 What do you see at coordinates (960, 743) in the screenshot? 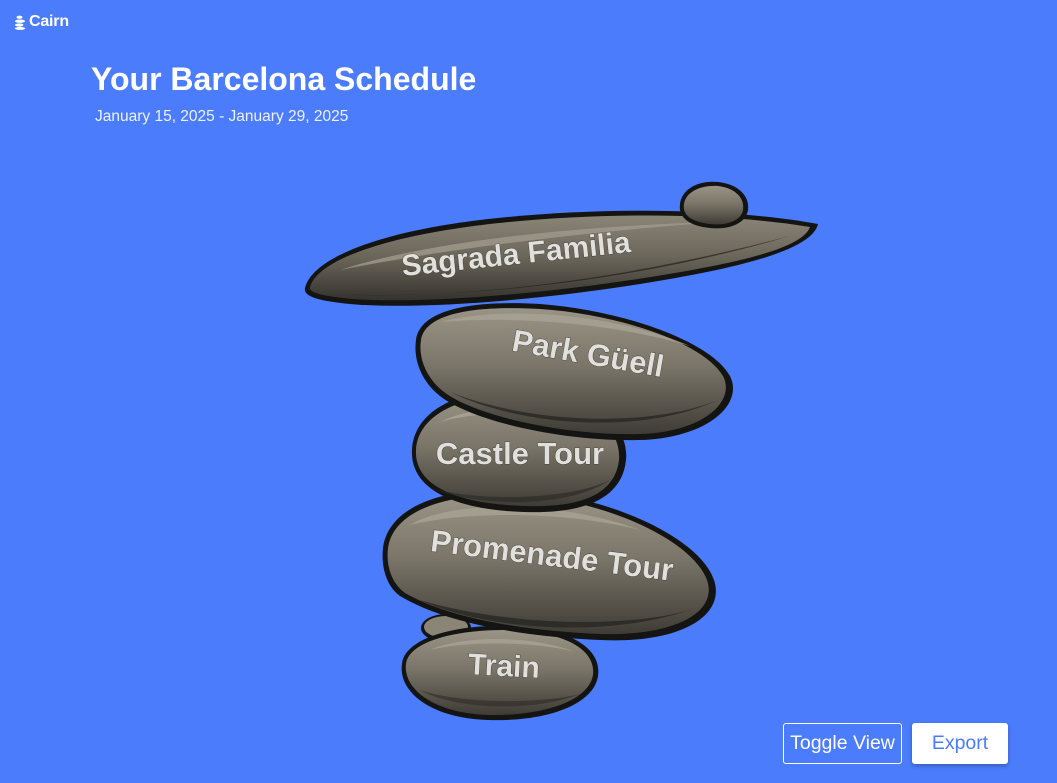
I see `export-button: Export` at bounding box center [960, 743].